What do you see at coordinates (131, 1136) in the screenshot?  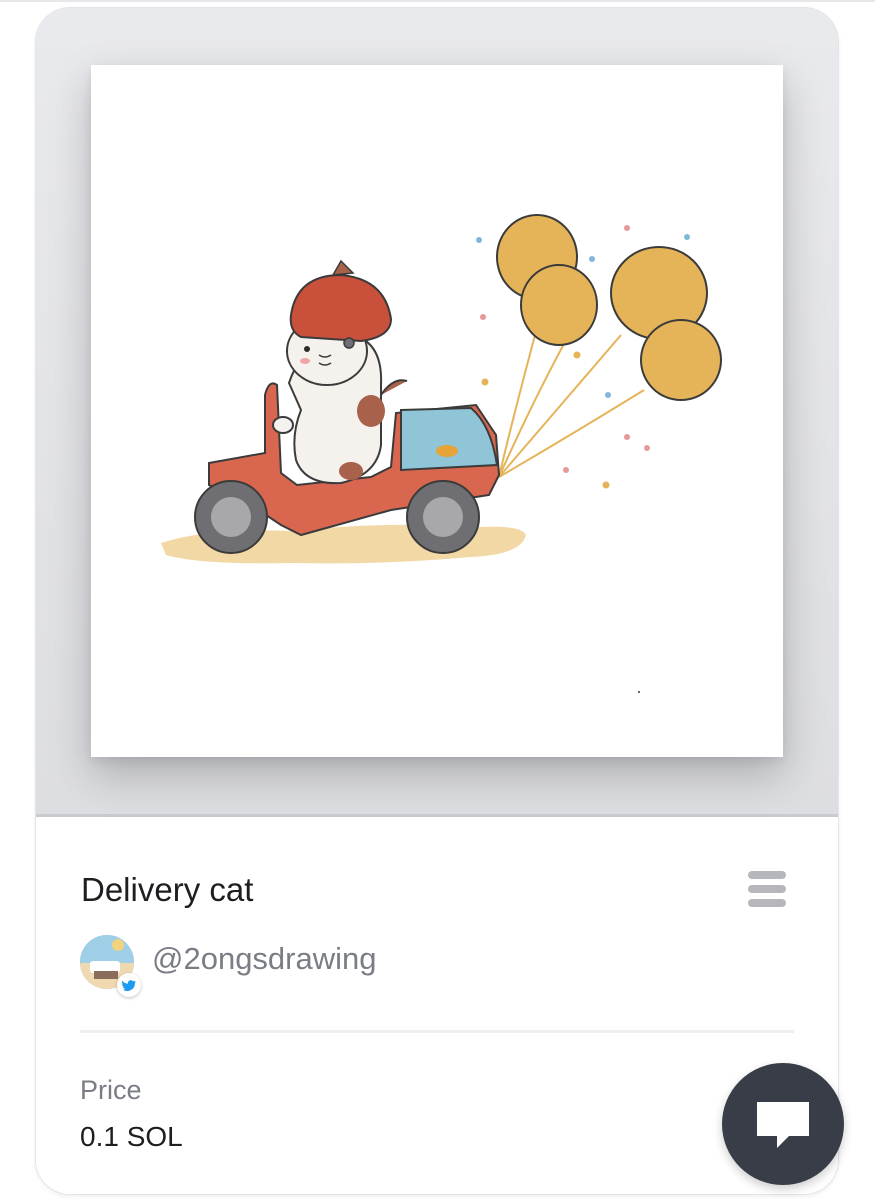 I see `price-value: 0.1 SOL` at bounding box center [131, 1136].